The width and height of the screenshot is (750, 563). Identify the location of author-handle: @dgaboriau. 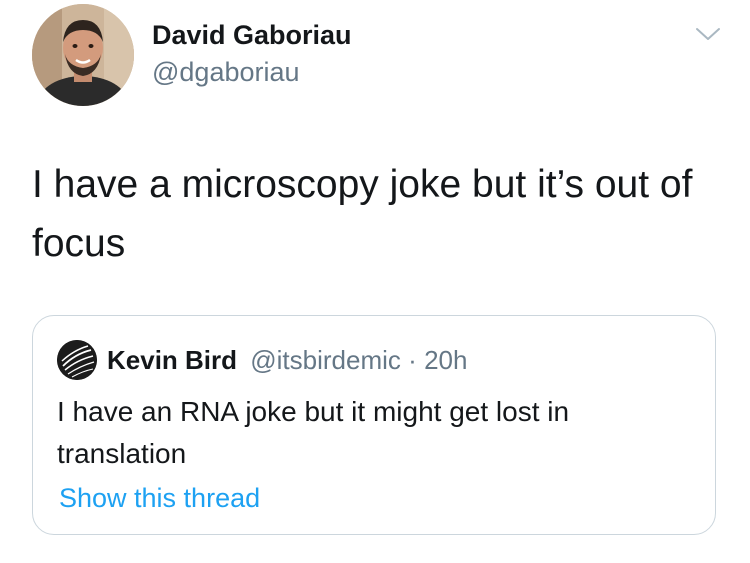
(226, 72).